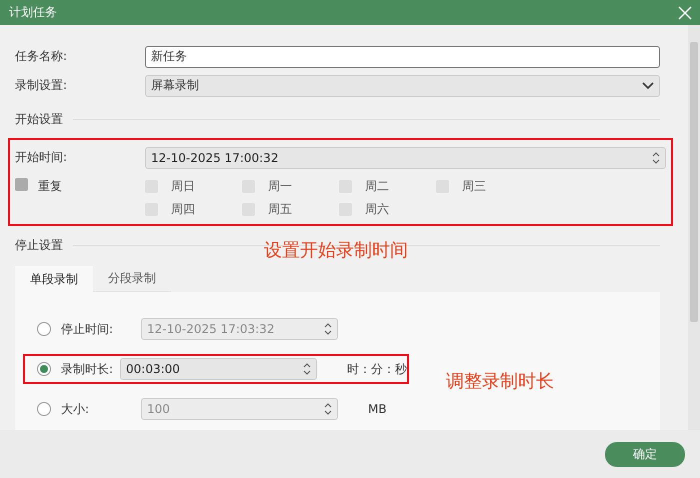  What do you see at coordinates (41, 157) in the screenshot?
I see `field-label: 开始时间:` at bounding box center [41, 157].